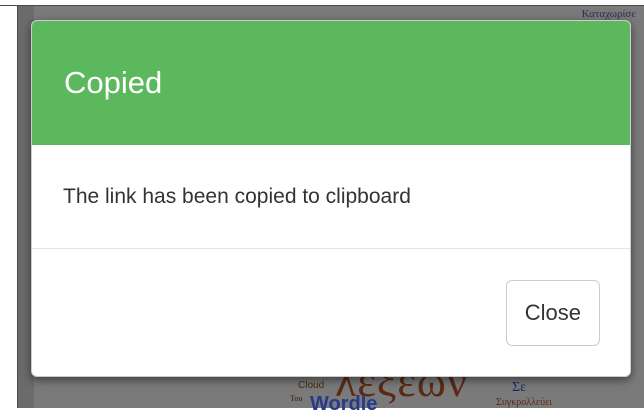  What do you see at coordinates (524, 402) in the screenshot?
I see `word-cloud-word: Συγκρολλεύει` at bounding box center [524, 402].